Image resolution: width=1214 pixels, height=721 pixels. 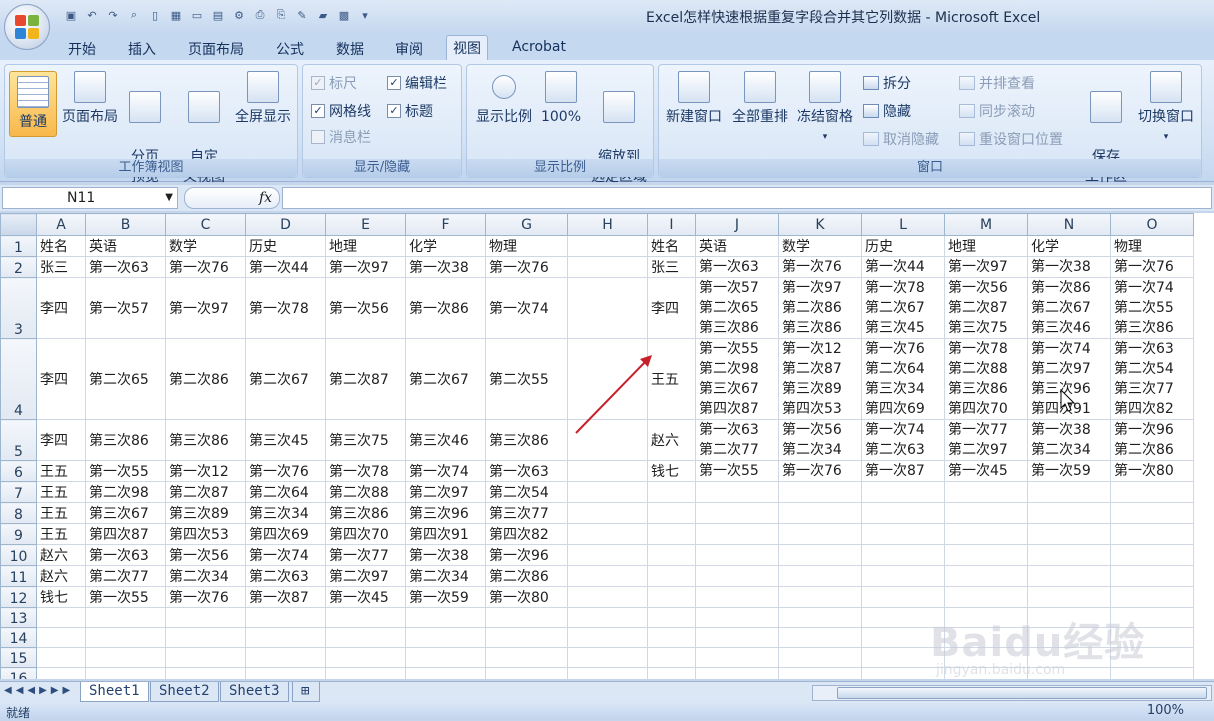 I want to click on save-icon: ▣, so click(x=71, y=15).